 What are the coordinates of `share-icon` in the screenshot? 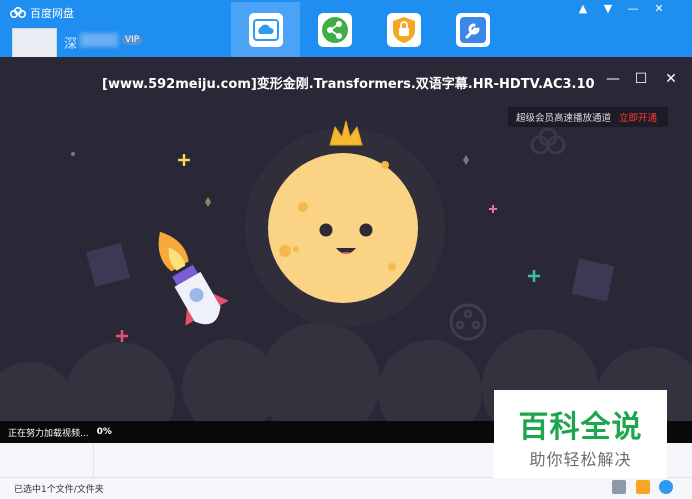 It's located at (334, 29).